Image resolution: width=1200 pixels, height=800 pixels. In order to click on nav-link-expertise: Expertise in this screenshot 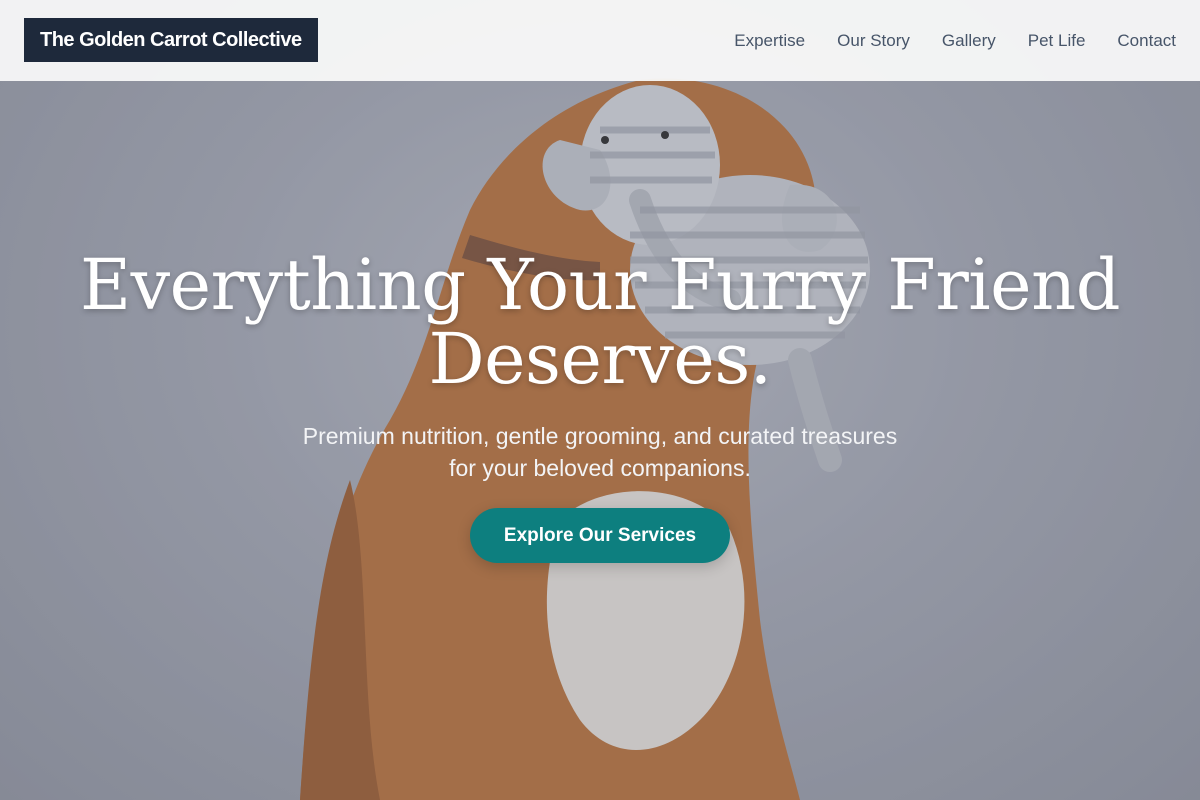, I will do `click(769, 41)`.